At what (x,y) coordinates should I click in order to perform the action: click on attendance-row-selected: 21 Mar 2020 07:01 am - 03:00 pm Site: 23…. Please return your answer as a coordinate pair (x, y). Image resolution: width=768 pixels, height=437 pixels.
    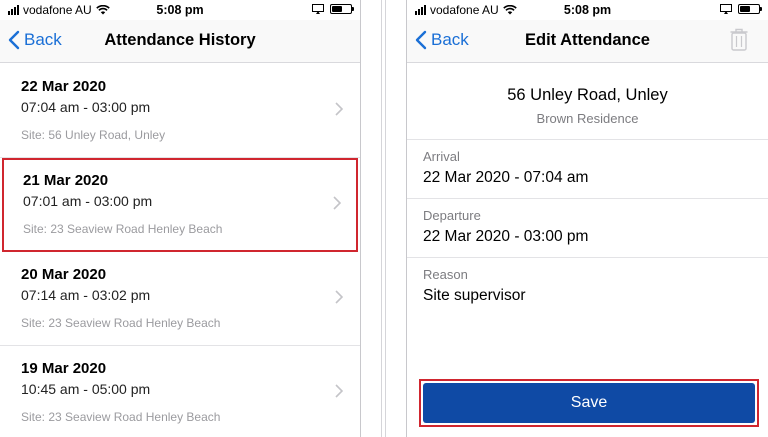
    Looking at the image, I should click on (180, 205).